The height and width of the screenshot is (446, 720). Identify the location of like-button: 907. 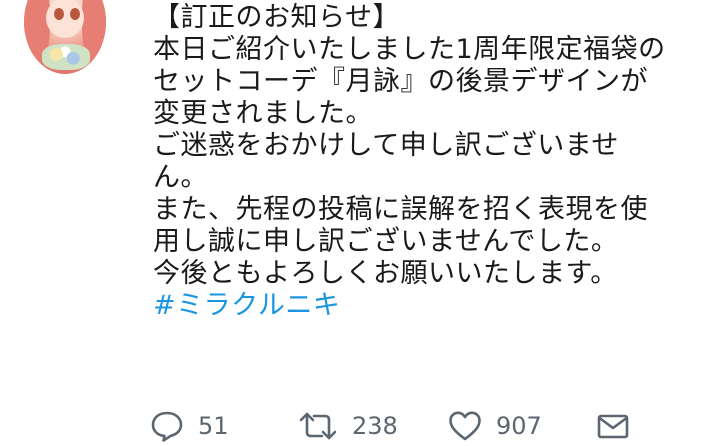
(495, 426).